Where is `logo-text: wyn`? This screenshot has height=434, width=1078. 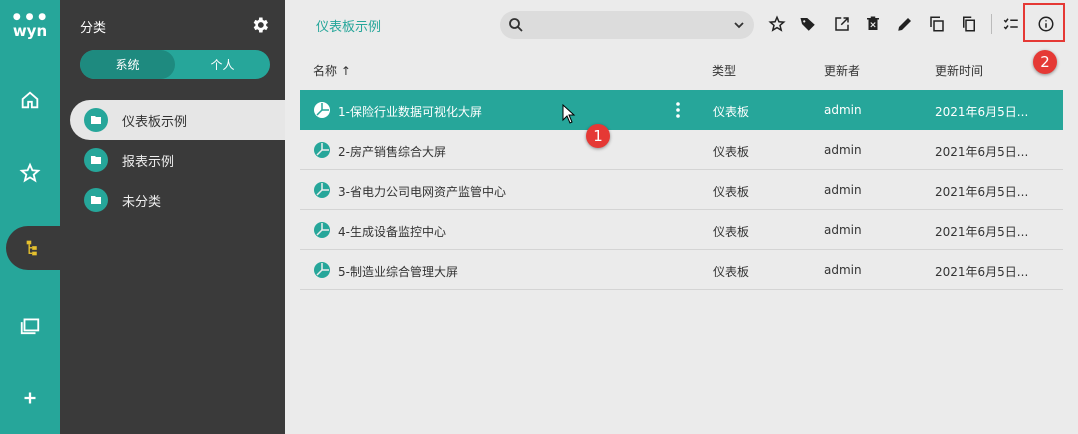 logo-text: wyn is located at coordinates (30, 31).